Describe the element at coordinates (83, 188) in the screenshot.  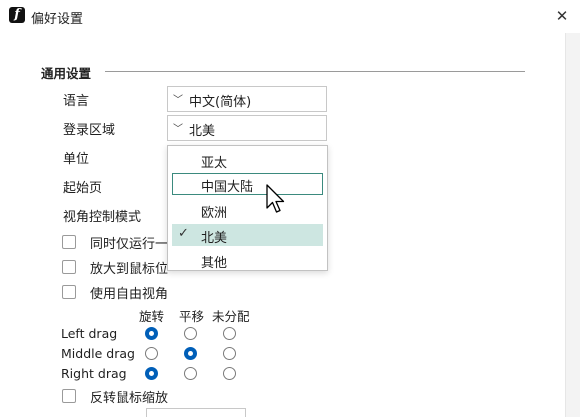
I see `start-page-label: 起始页` at that location.